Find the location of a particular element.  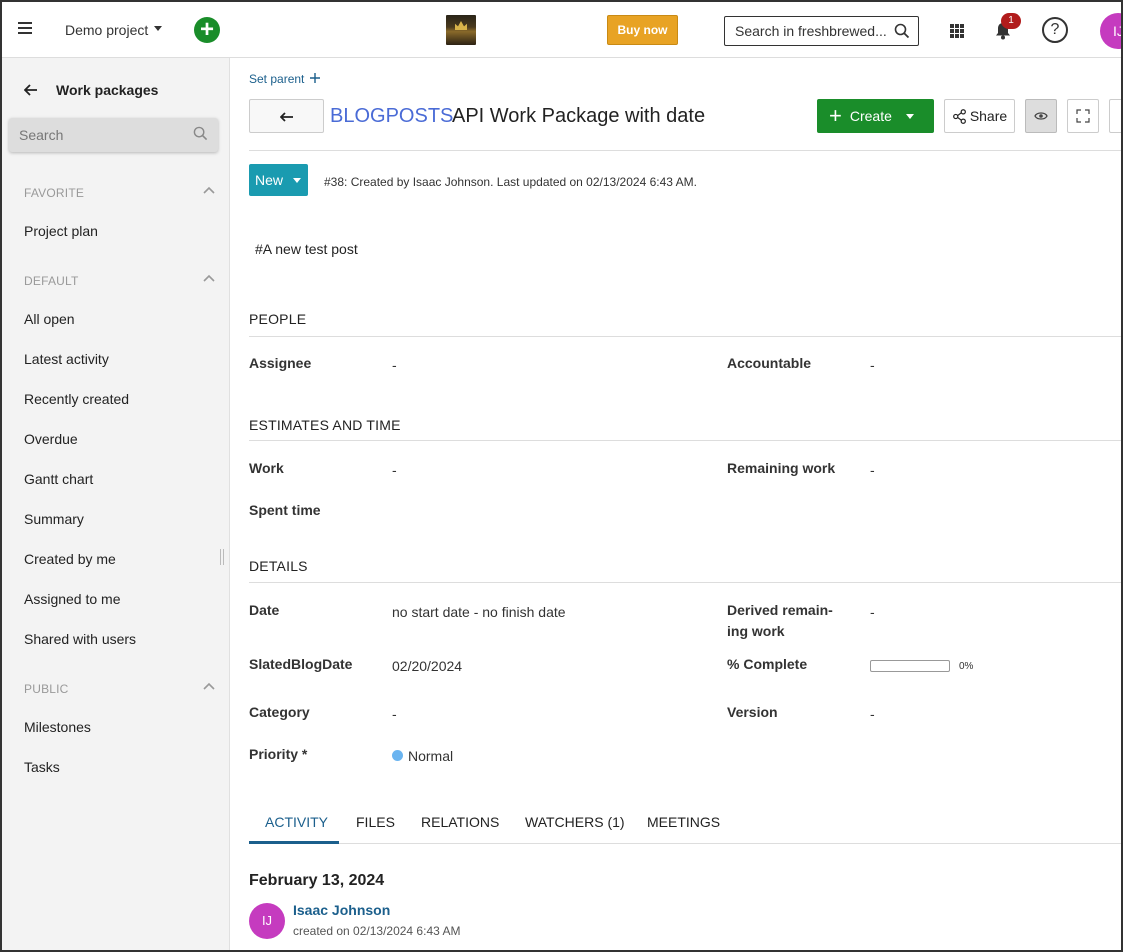

sidebar-item-recently-created: Recently created is located at coordinates (76, 399).